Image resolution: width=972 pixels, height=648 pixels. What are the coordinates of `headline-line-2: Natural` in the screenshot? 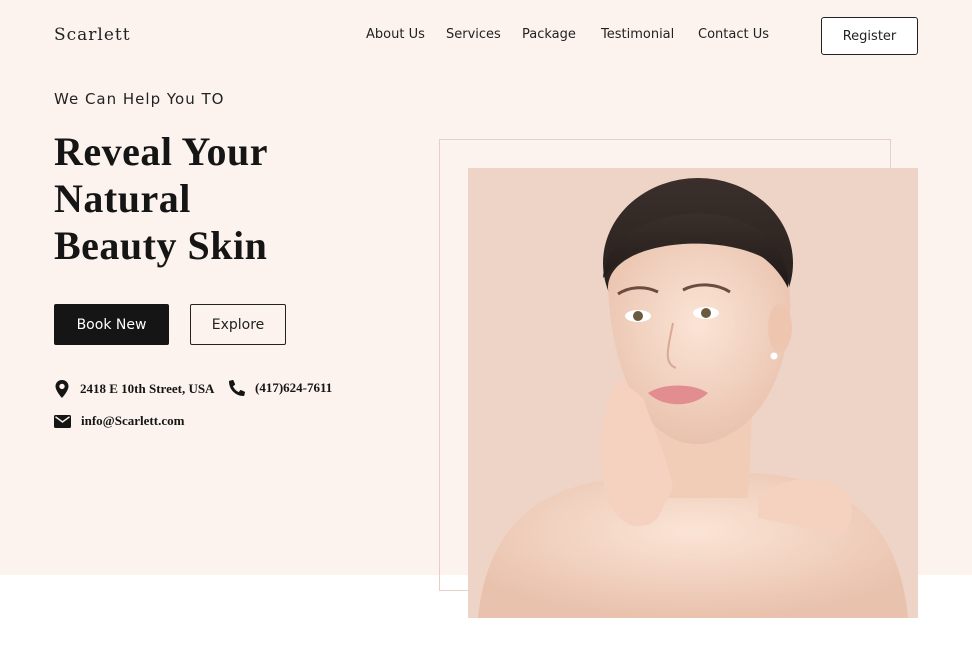 It's located at (122, 198).